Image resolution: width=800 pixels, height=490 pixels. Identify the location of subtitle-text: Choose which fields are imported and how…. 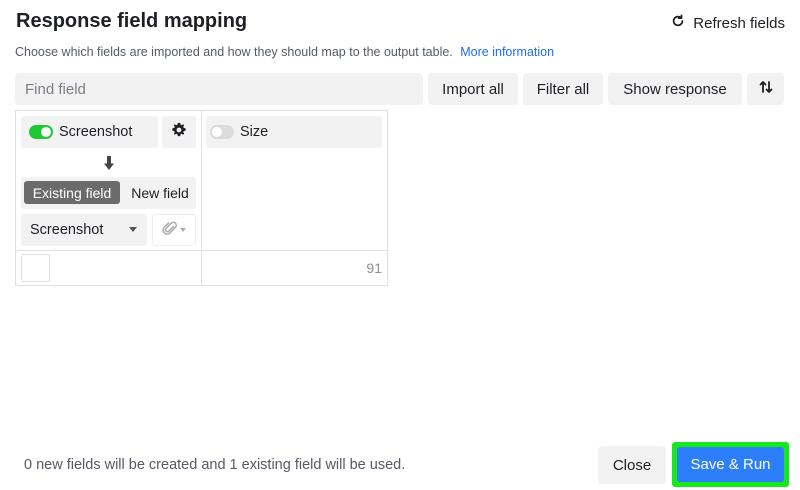
(234, 52).